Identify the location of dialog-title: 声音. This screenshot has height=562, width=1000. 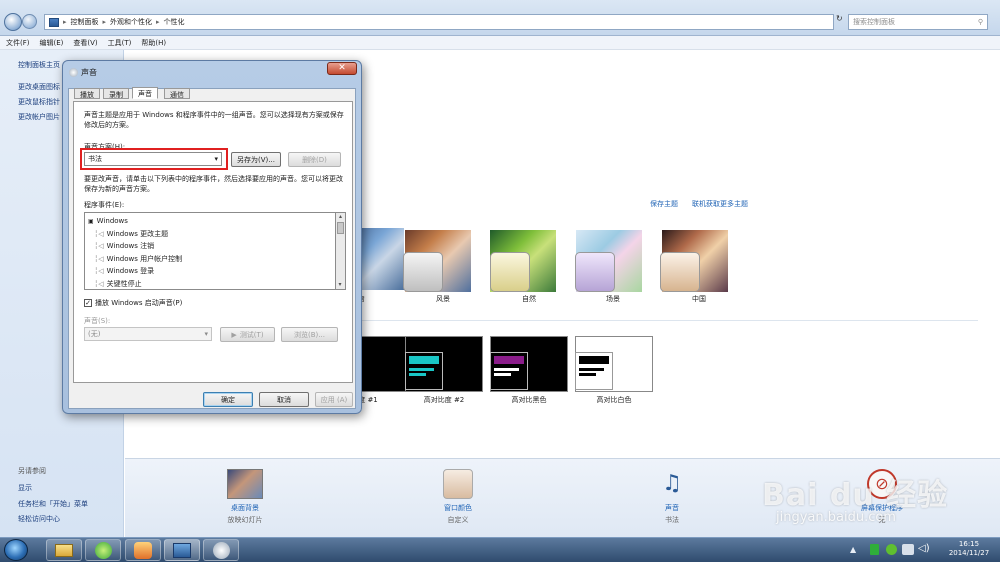
(89, 72).